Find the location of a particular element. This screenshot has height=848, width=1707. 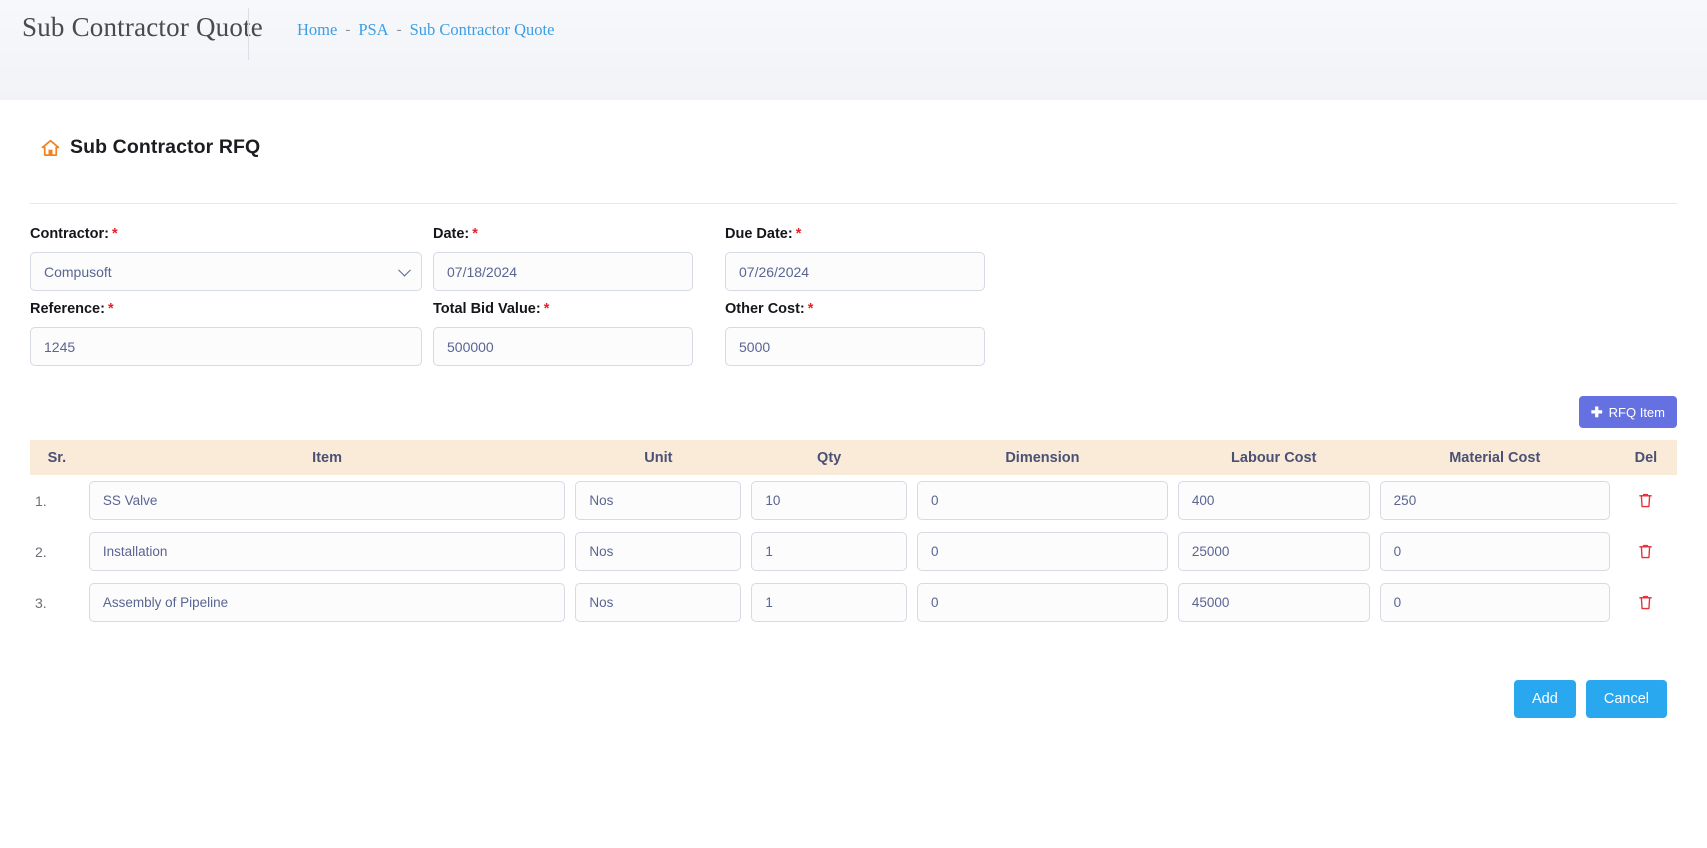

card-header: Sub Contractor RFQ is located at coordinates (853, 147).